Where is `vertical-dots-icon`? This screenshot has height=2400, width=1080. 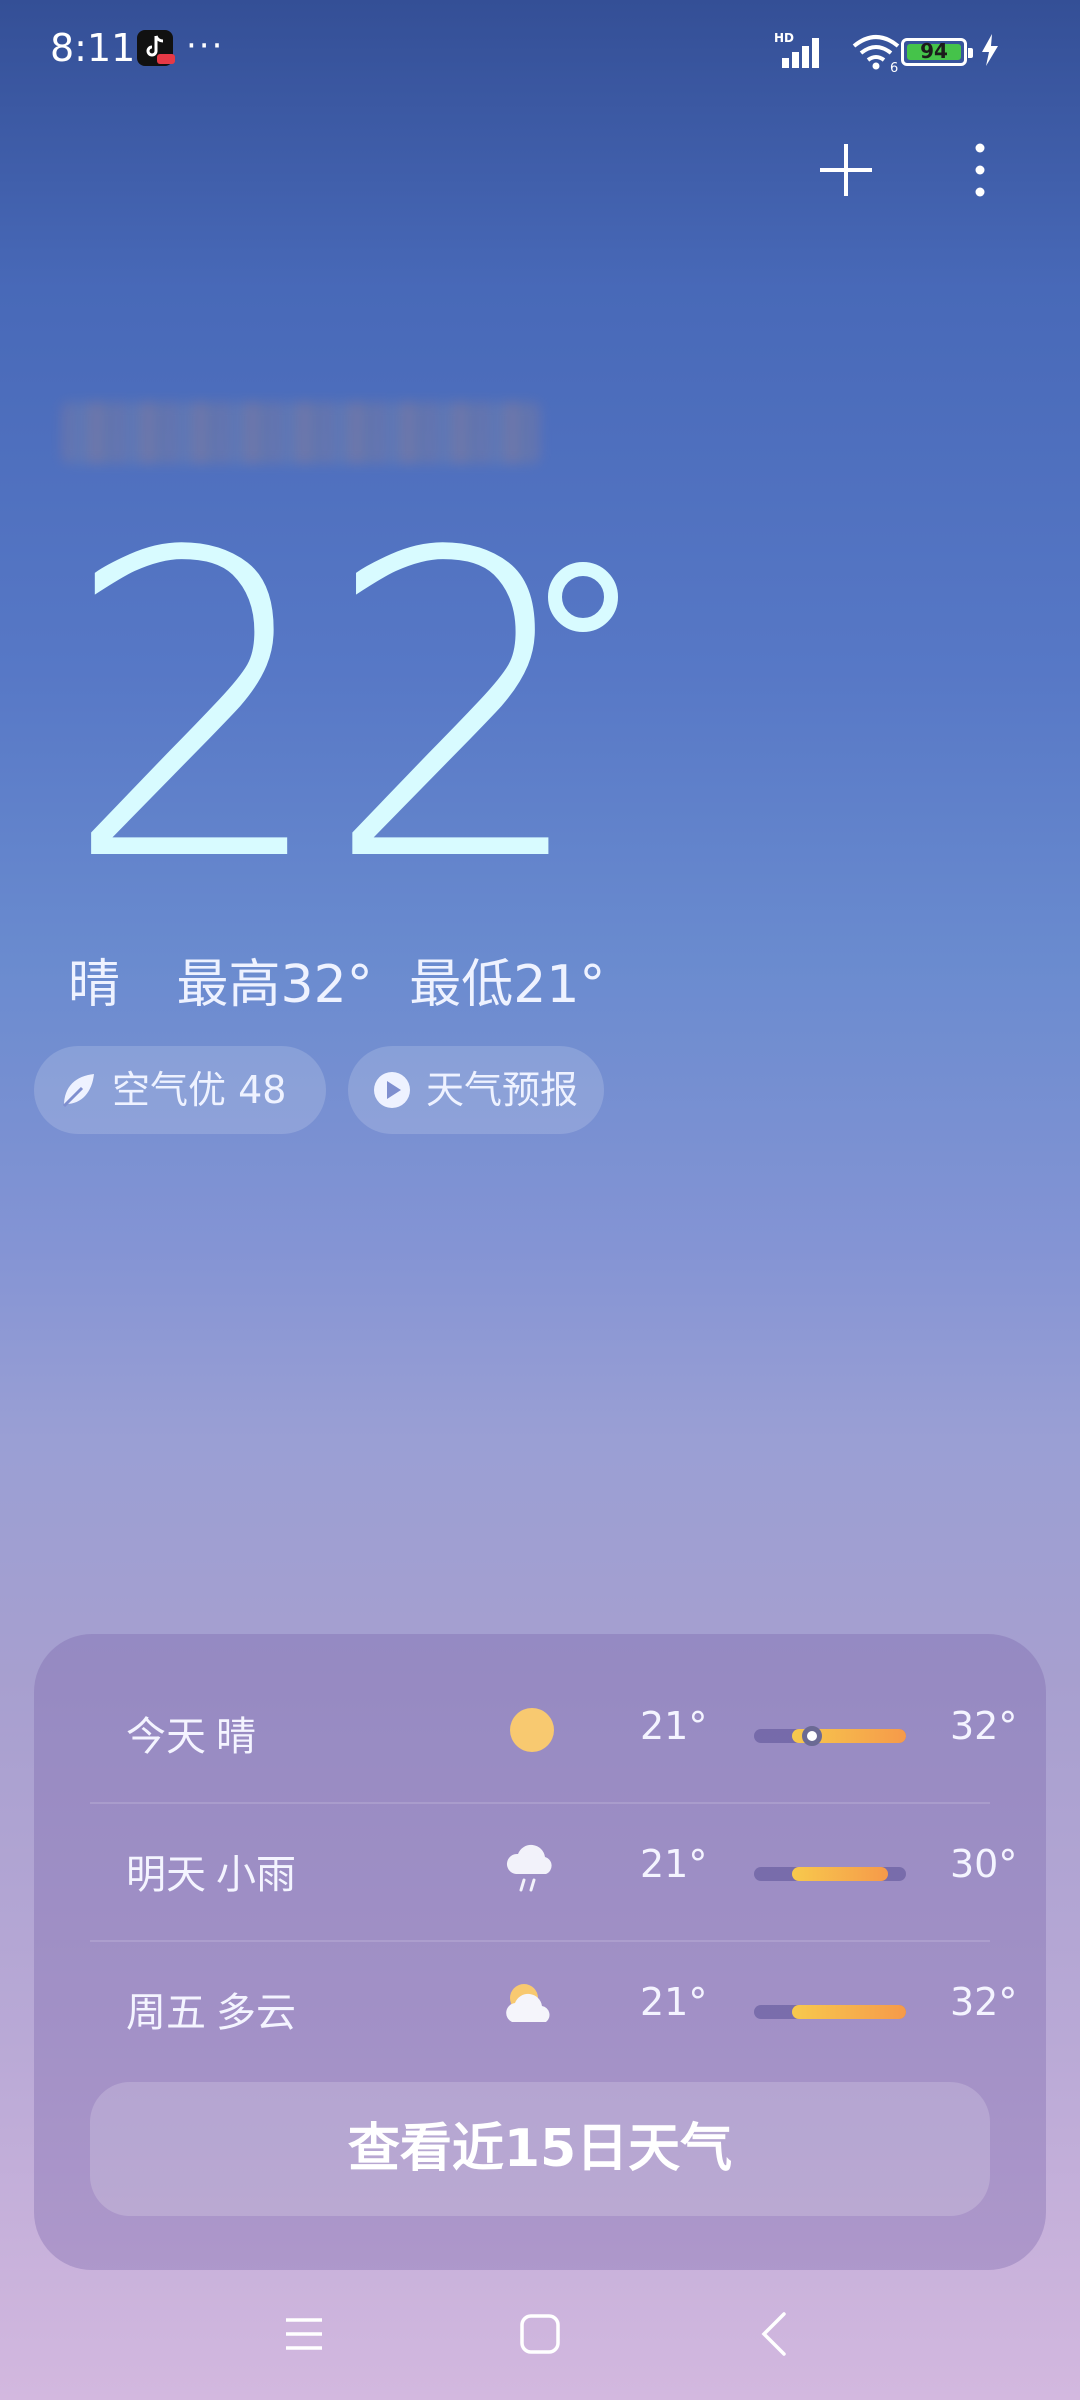 vertical-dots-icon is located at coordinates (980, 170).